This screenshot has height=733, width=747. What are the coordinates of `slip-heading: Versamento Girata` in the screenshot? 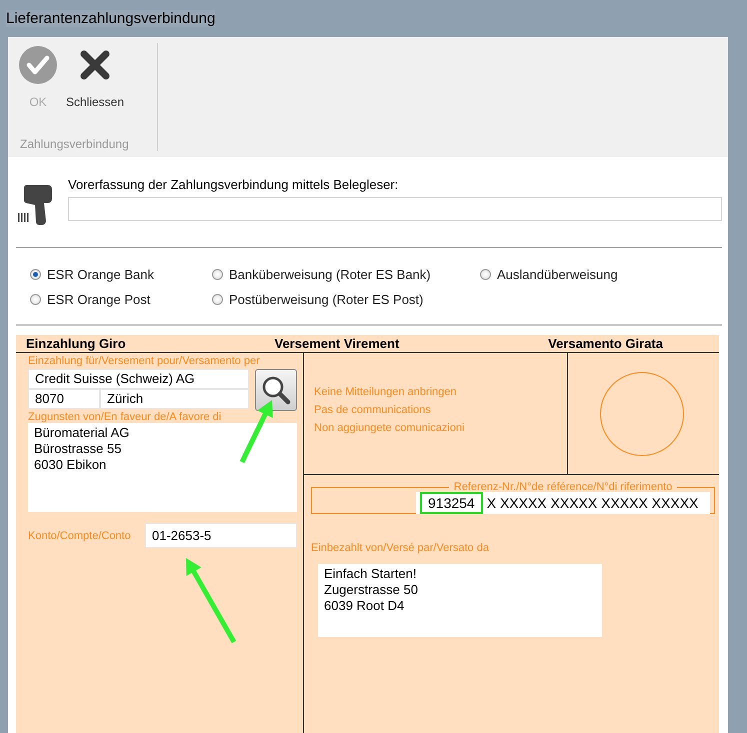 It's located at (605, 344).